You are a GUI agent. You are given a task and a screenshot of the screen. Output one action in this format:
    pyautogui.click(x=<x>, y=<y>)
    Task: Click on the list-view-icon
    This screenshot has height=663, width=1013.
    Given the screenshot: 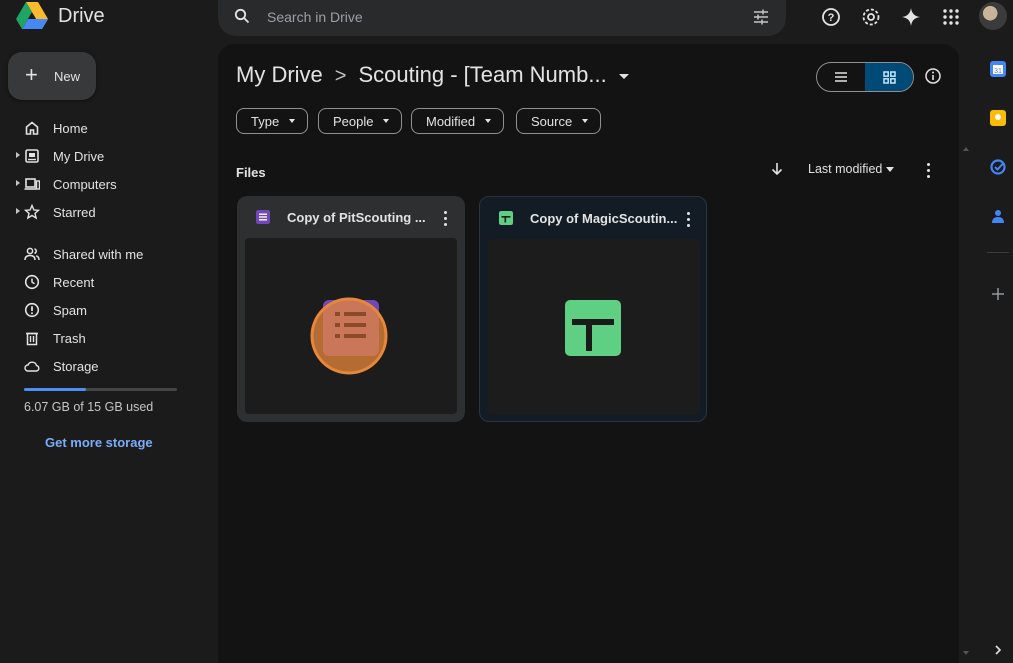 What is the action you would take?
    pyautogui.click(x=841, y=77)
    